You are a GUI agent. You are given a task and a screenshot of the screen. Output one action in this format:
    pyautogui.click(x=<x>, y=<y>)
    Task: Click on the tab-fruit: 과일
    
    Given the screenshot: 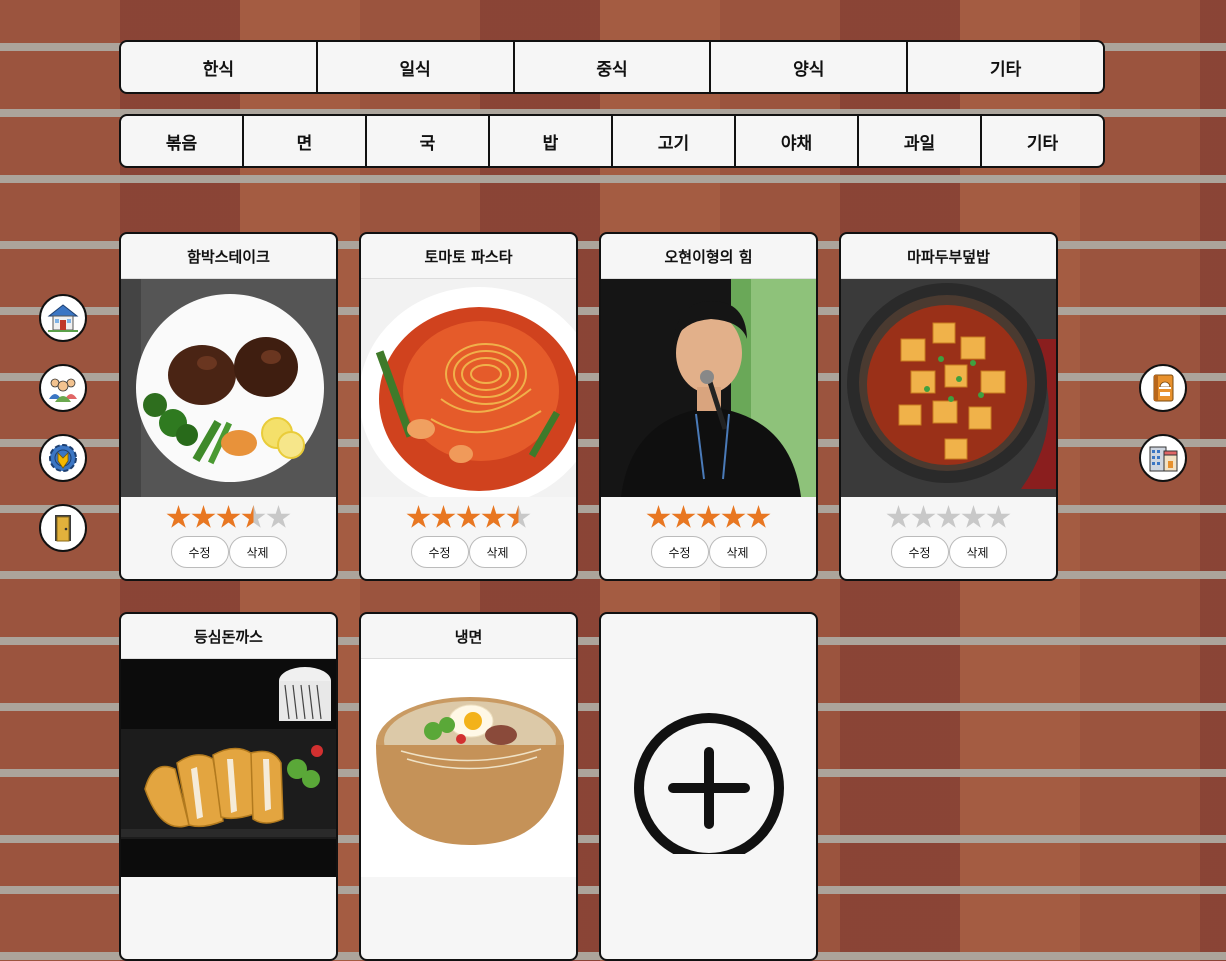 What is the action you would take?
    pyautogui.click(x=920, y=141)
    